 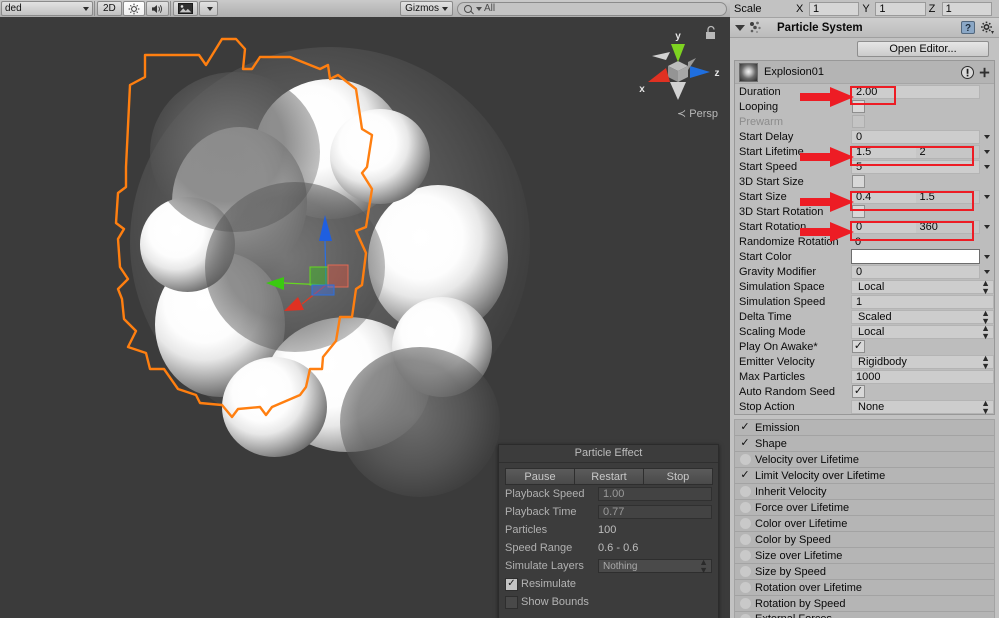 What do you see at coordinates (864, 539) in the screenshot?
I see `module-row-color-by-speed: Color by Speed` at bounding box center [864, 539].